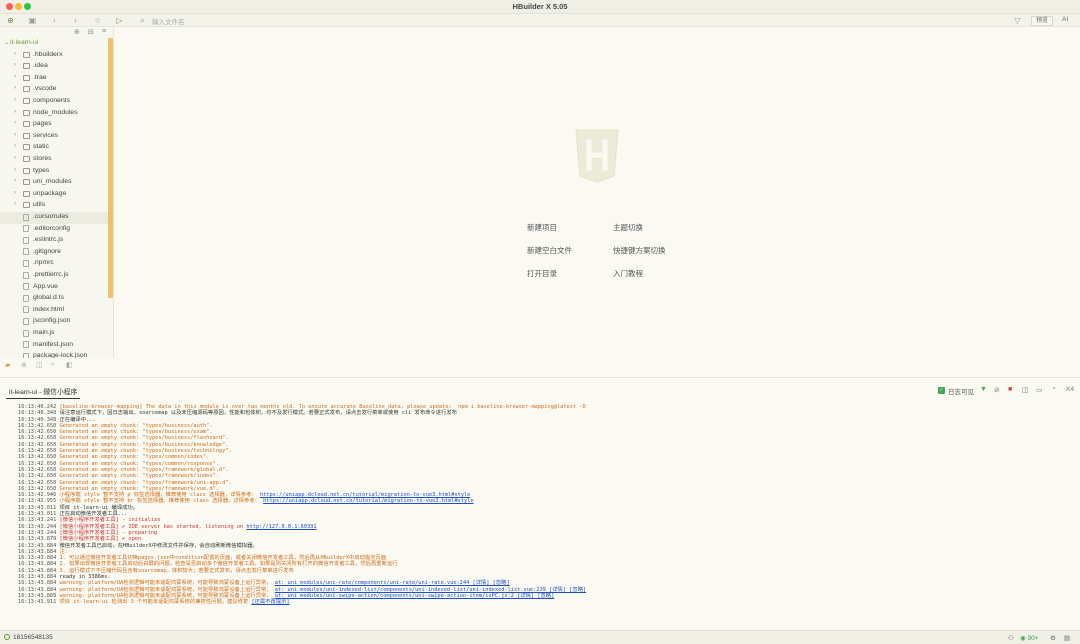  Describe the element at coordinates (542, 227) in the screenshot. I see `new-project-link: 新建项目` at that location.